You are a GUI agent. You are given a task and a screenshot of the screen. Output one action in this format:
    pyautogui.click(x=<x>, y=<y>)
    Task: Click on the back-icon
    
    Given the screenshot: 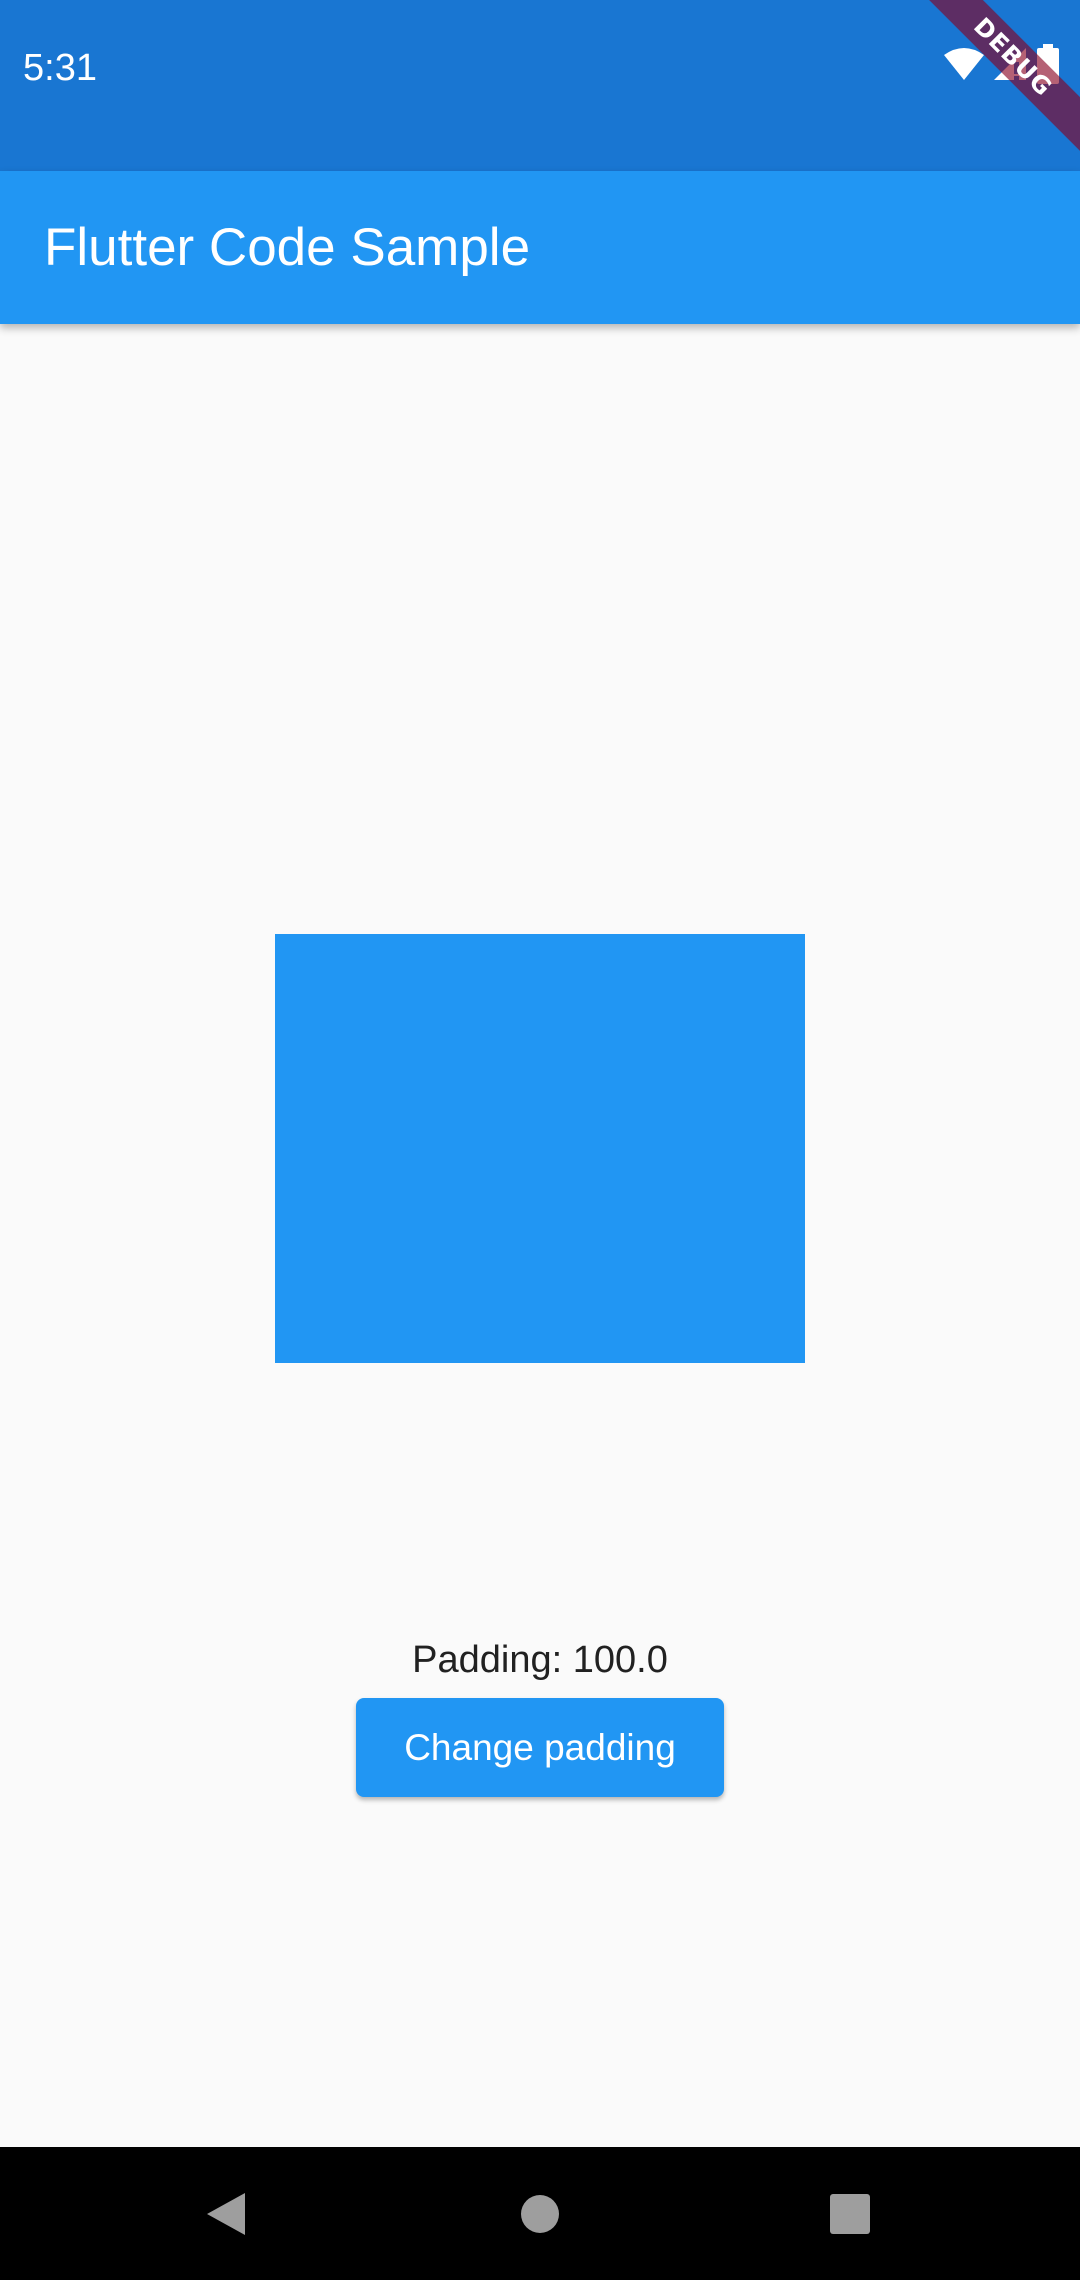 What is the action you would take?
    pyautogui.click(x=226, y=2213)
    